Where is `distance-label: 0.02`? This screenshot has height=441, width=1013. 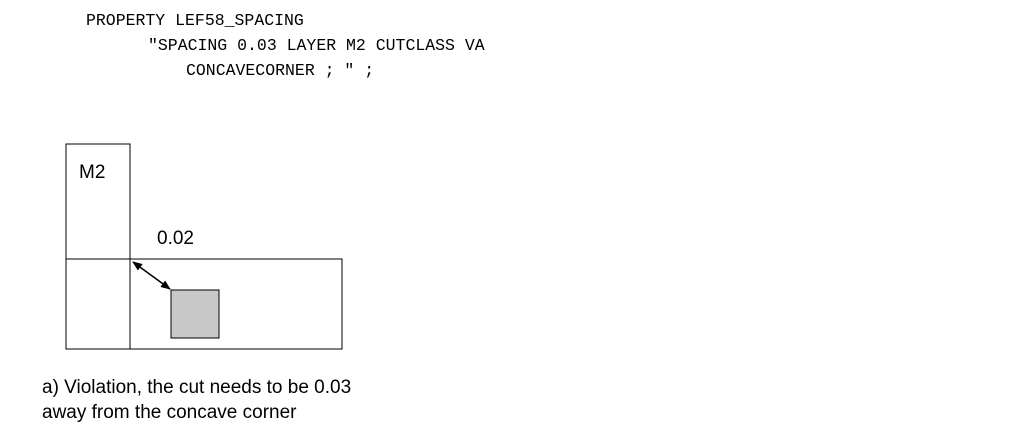 distance-label: 0.02 is located at coordinates (175, 238).